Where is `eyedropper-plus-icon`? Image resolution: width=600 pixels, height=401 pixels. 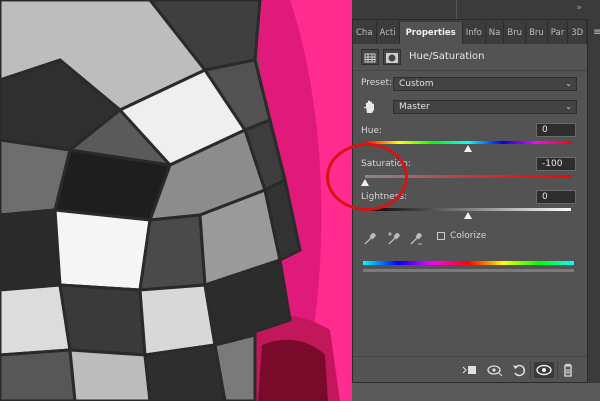
eyedropper-plus-icon is located at coordinates (394, 238).